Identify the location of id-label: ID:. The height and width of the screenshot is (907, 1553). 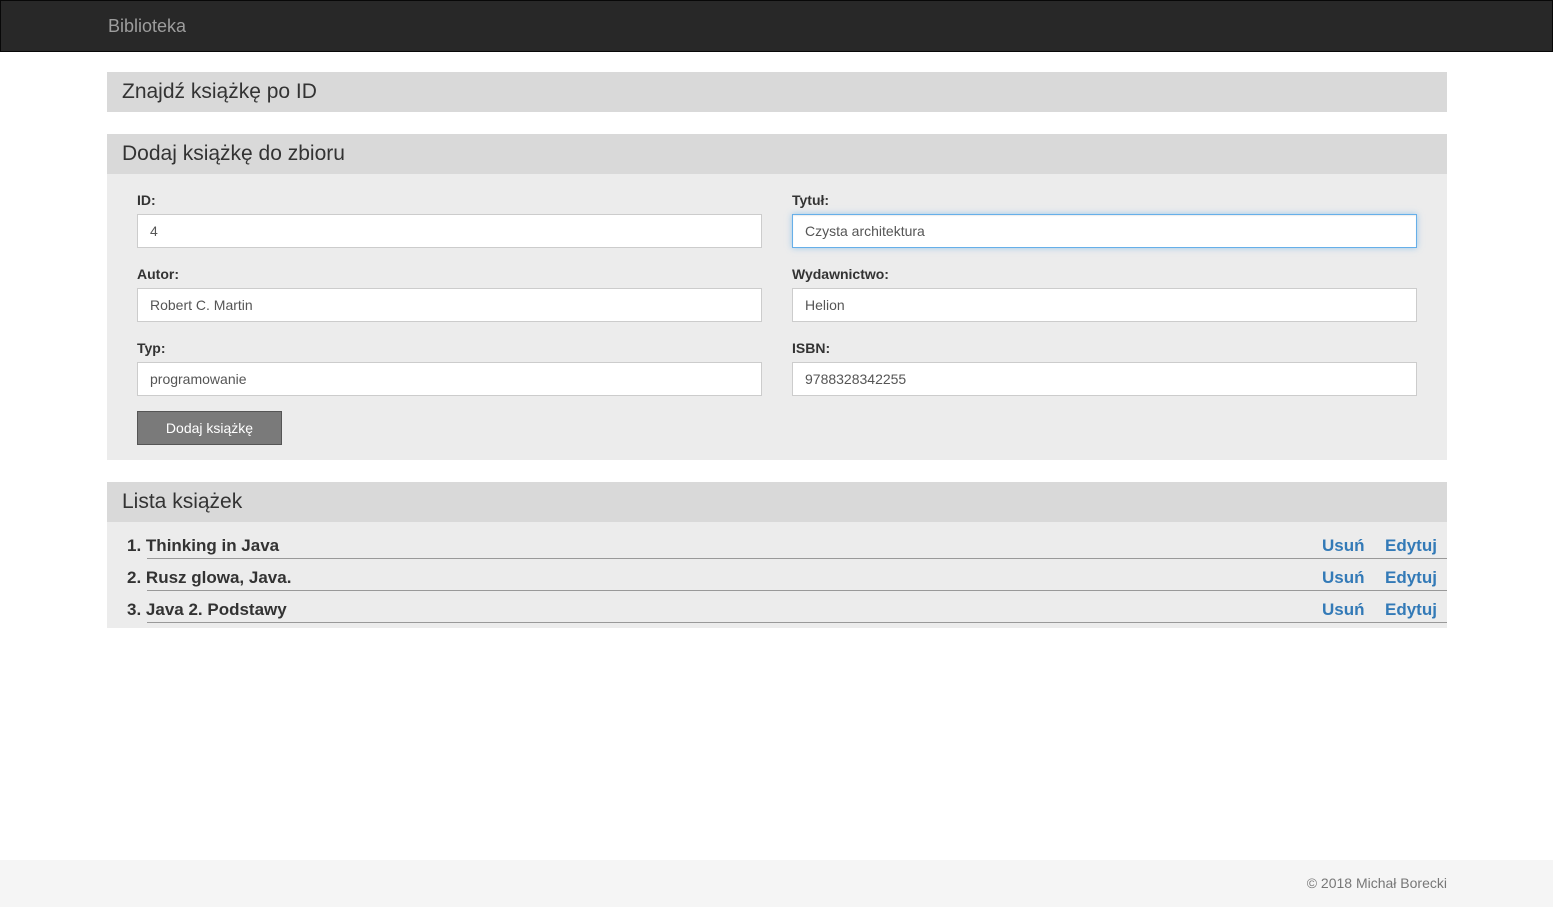
(146, 200).